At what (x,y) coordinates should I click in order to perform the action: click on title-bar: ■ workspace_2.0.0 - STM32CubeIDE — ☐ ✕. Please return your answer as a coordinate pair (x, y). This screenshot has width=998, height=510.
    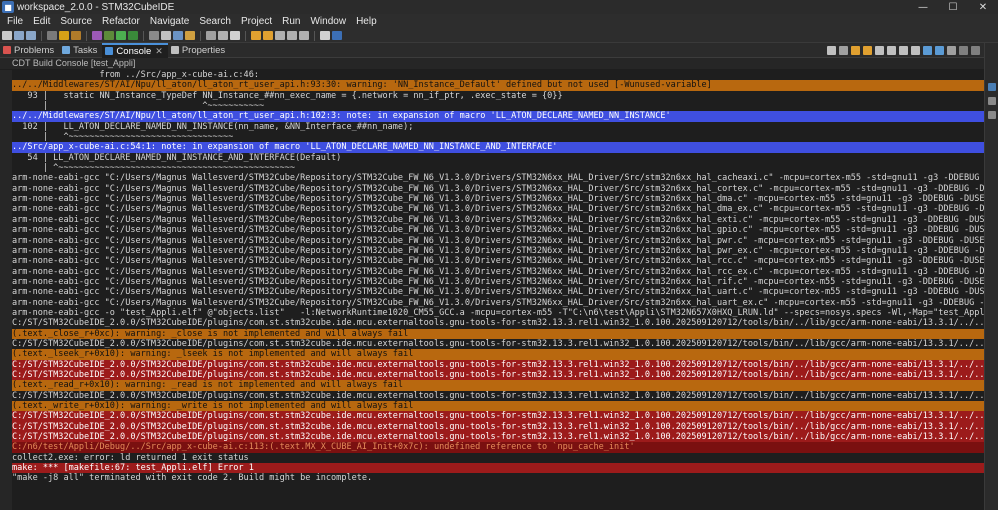
    Looking at the image, I should click on (499, 7).